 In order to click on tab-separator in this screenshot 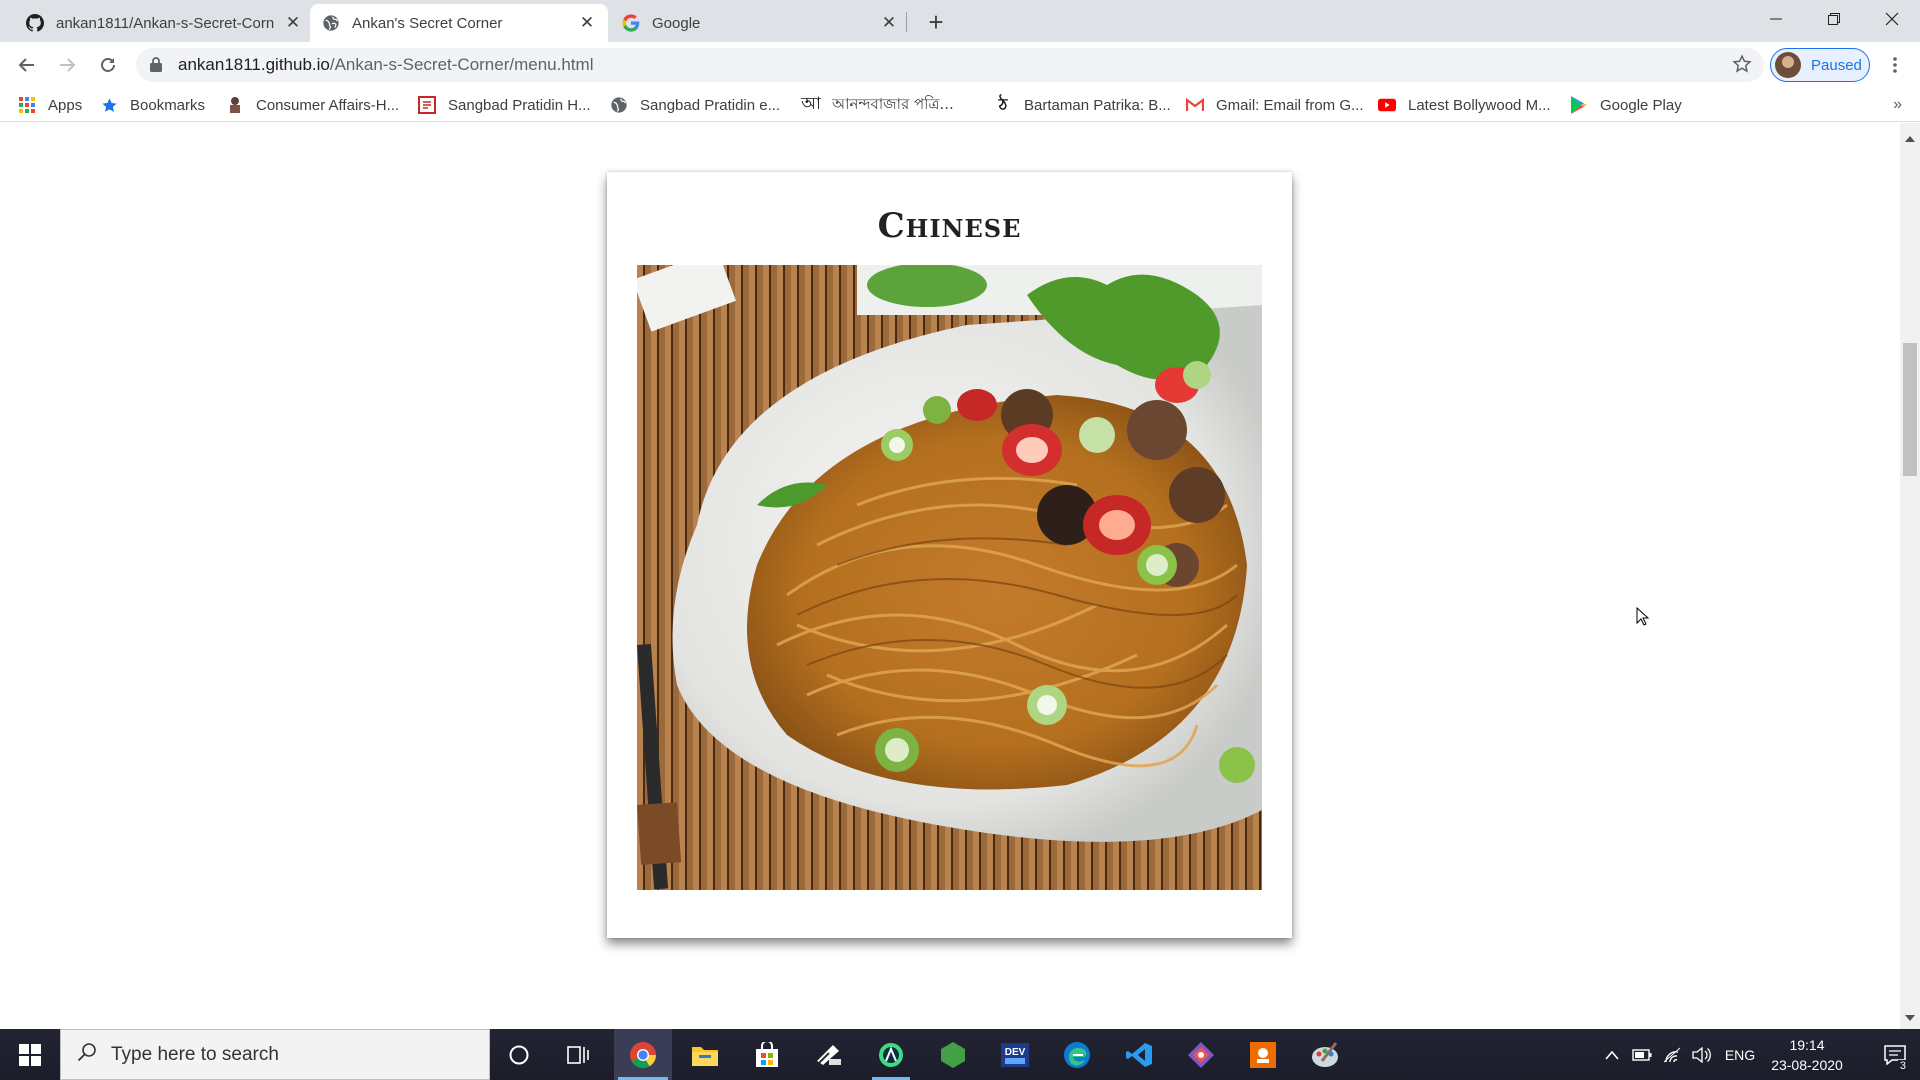, I will do `click(906, 22)`.